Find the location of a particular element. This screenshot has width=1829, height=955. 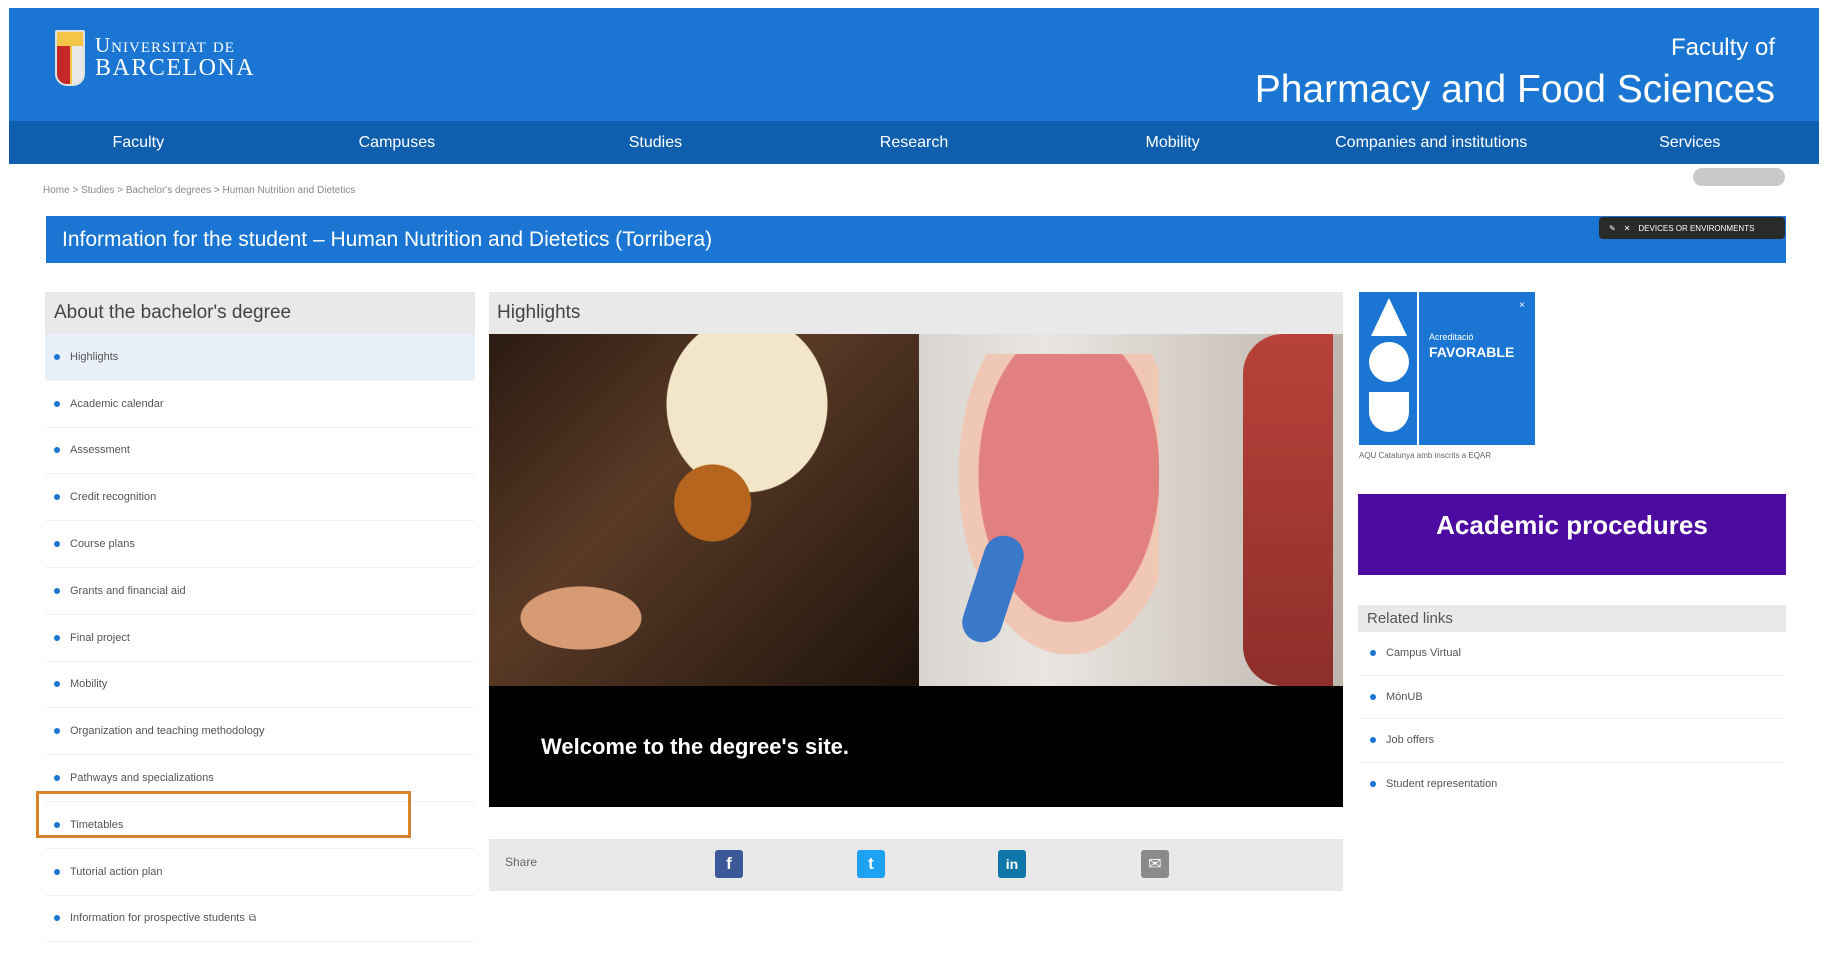

menu-item-course-plans: Course plans is located at coordinates (260, 544).